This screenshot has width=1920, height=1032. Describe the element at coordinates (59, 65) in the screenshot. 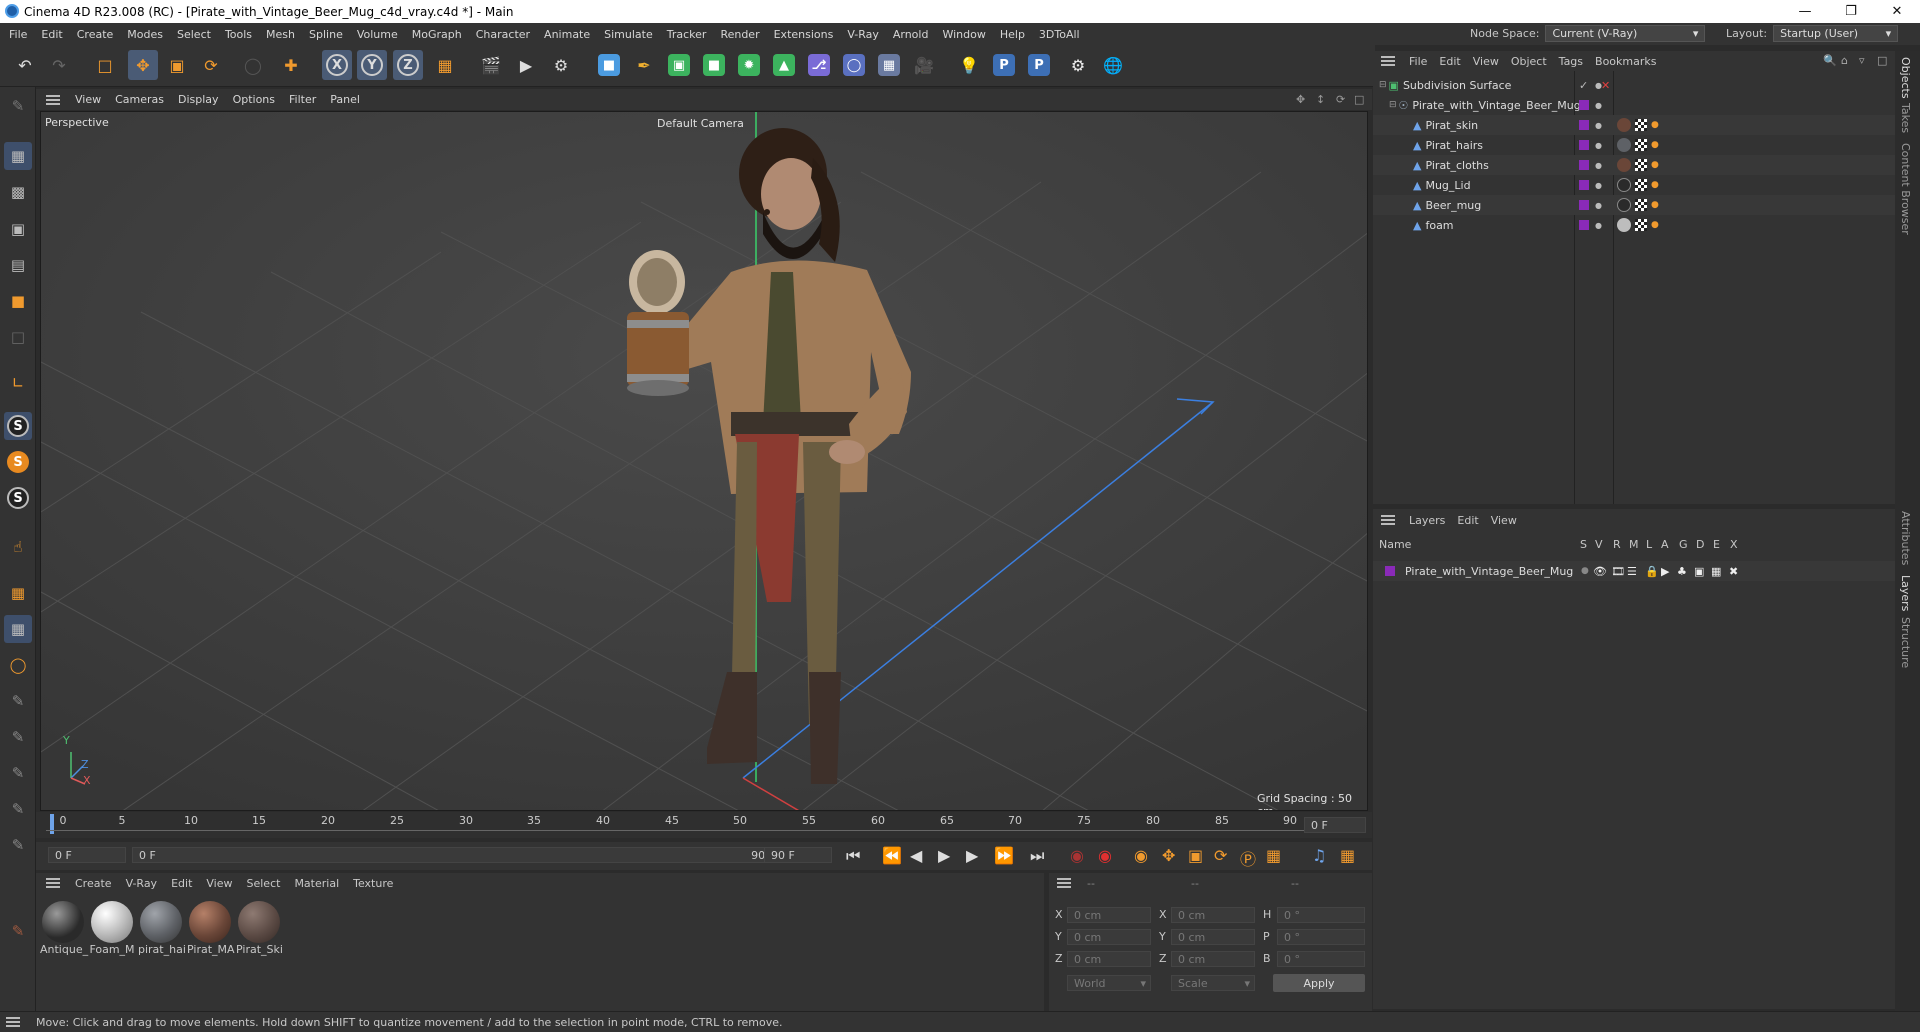

I see `redo-icon: ↷` at that location.